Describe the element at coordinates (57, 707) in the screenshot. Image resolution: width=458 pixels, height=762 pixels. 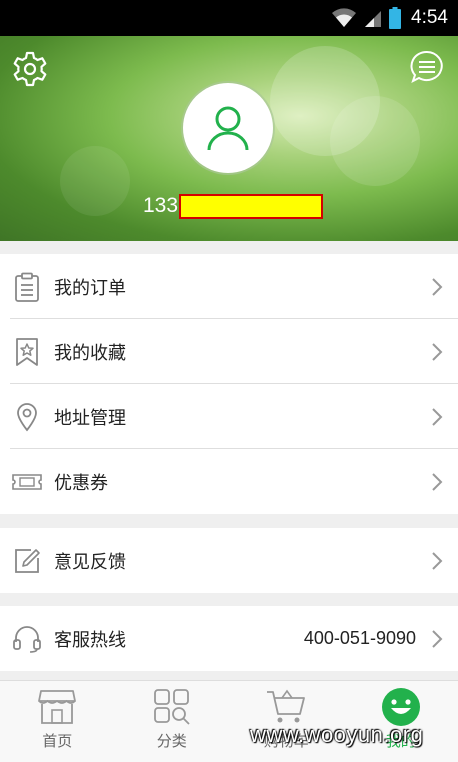
I see `store-icon` at that location.